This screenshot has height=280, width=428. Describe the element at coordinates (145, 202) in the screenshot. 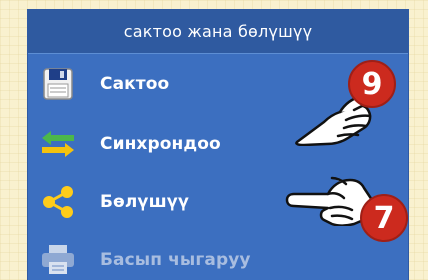

I see `menu-item-share-label: Бөлүшүү` at that location.